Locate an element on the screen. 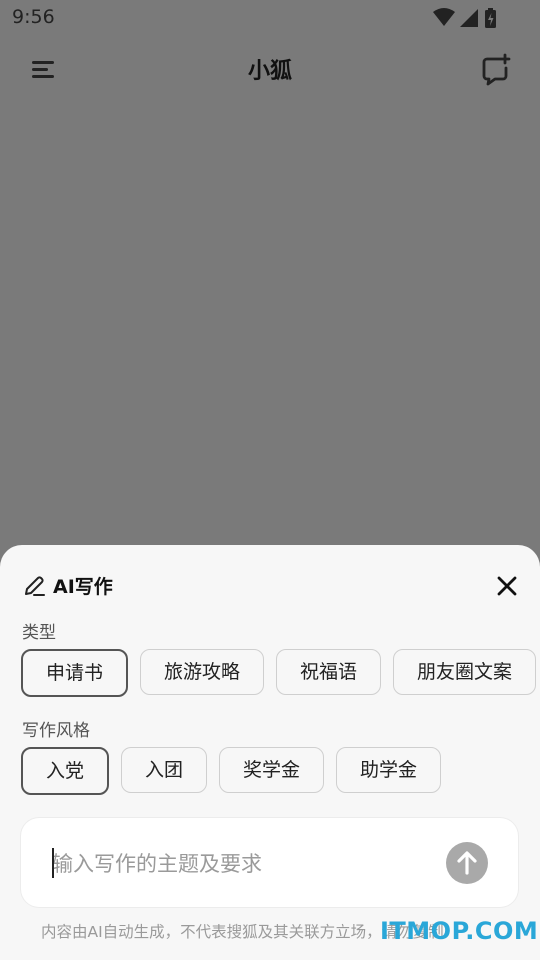 The height and width of the screenshot is (960, 540). close-icon is located at coordinates (507, 586).